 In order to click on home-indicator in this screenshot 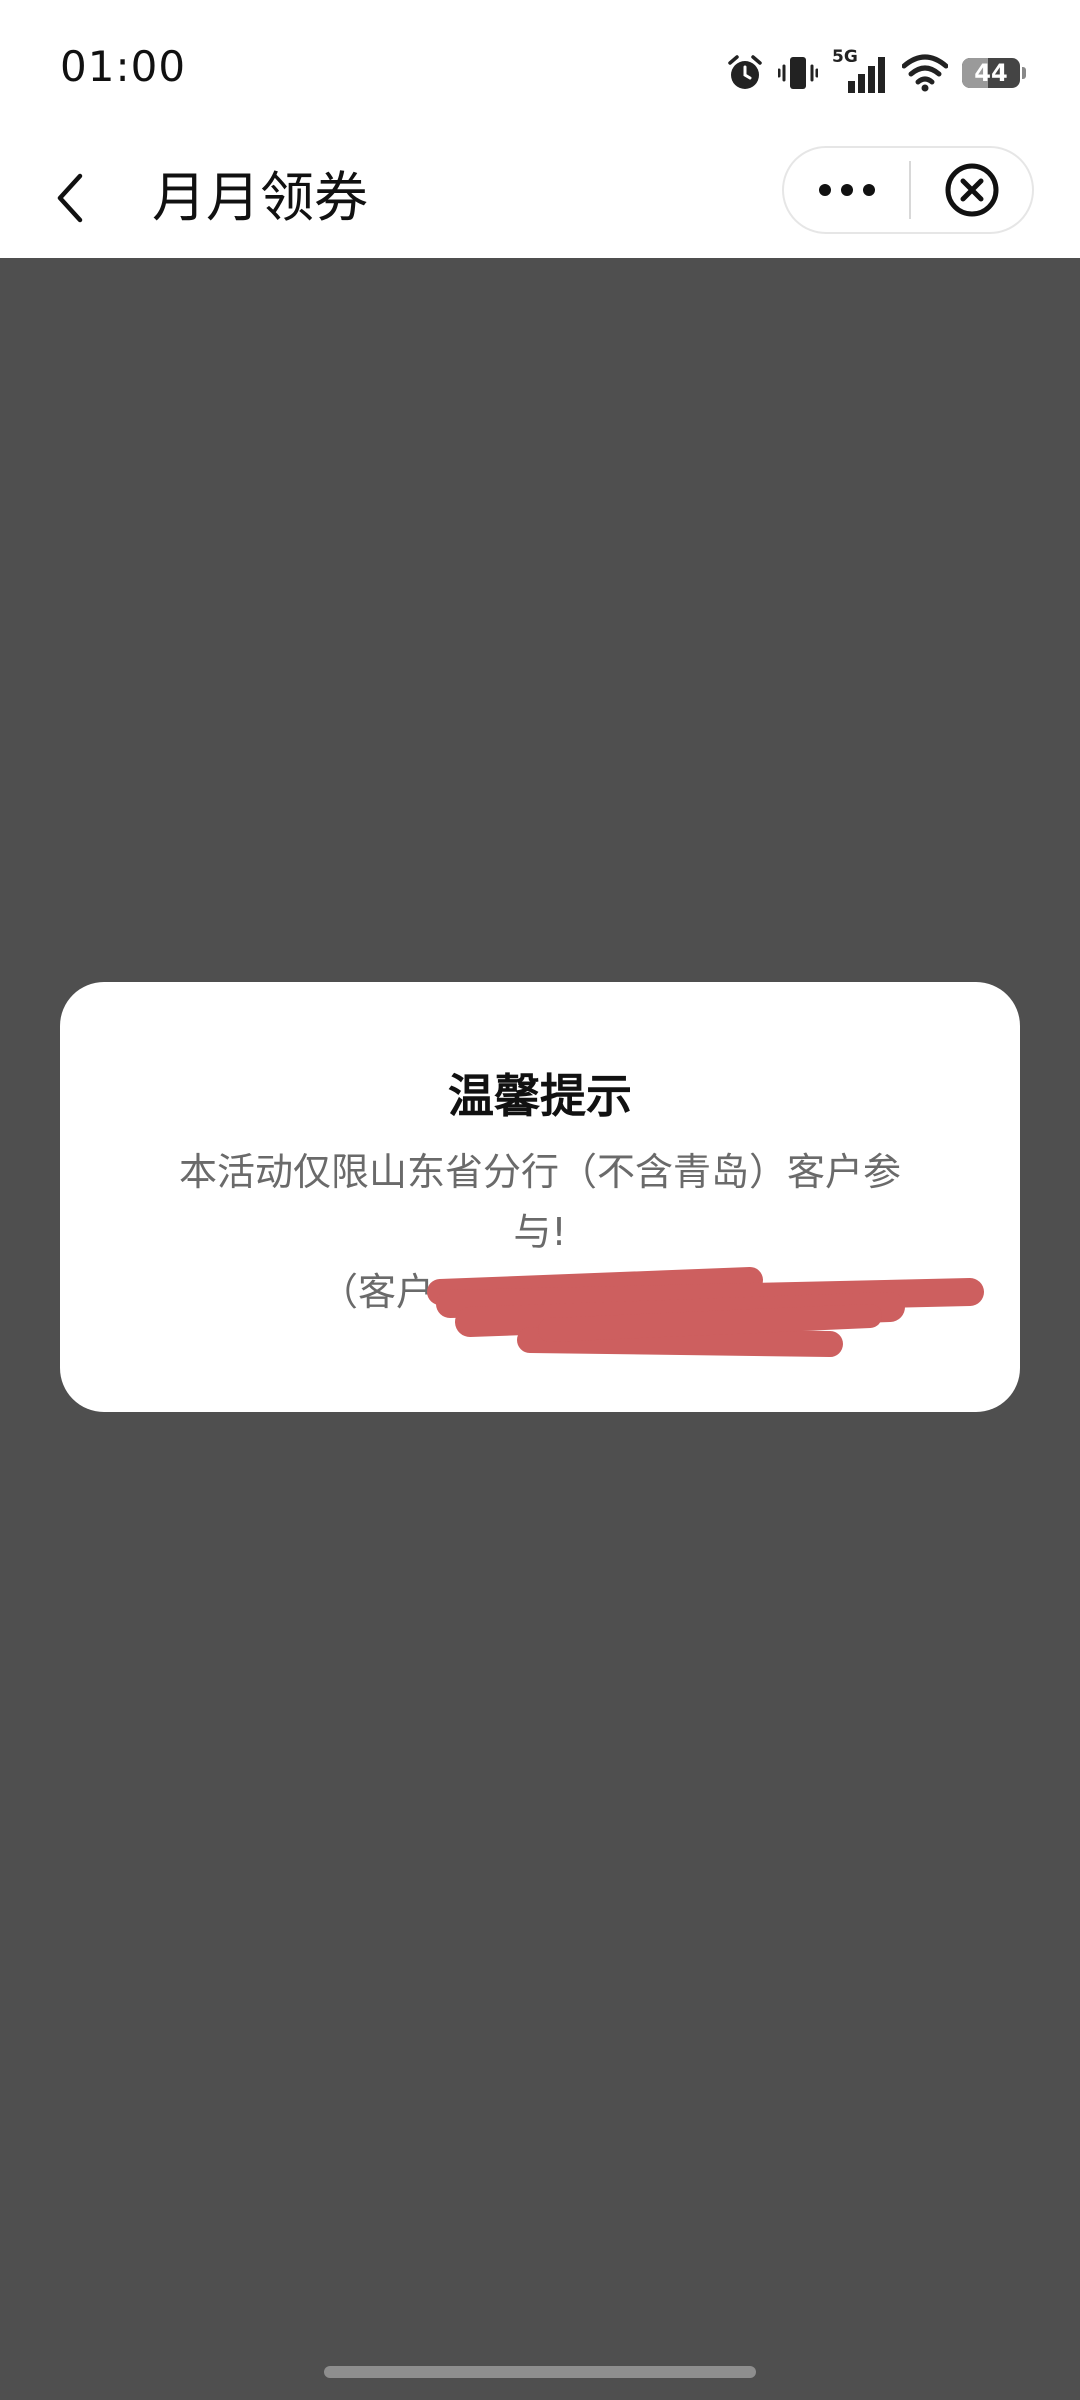, I will do `click(540, 2372)`.